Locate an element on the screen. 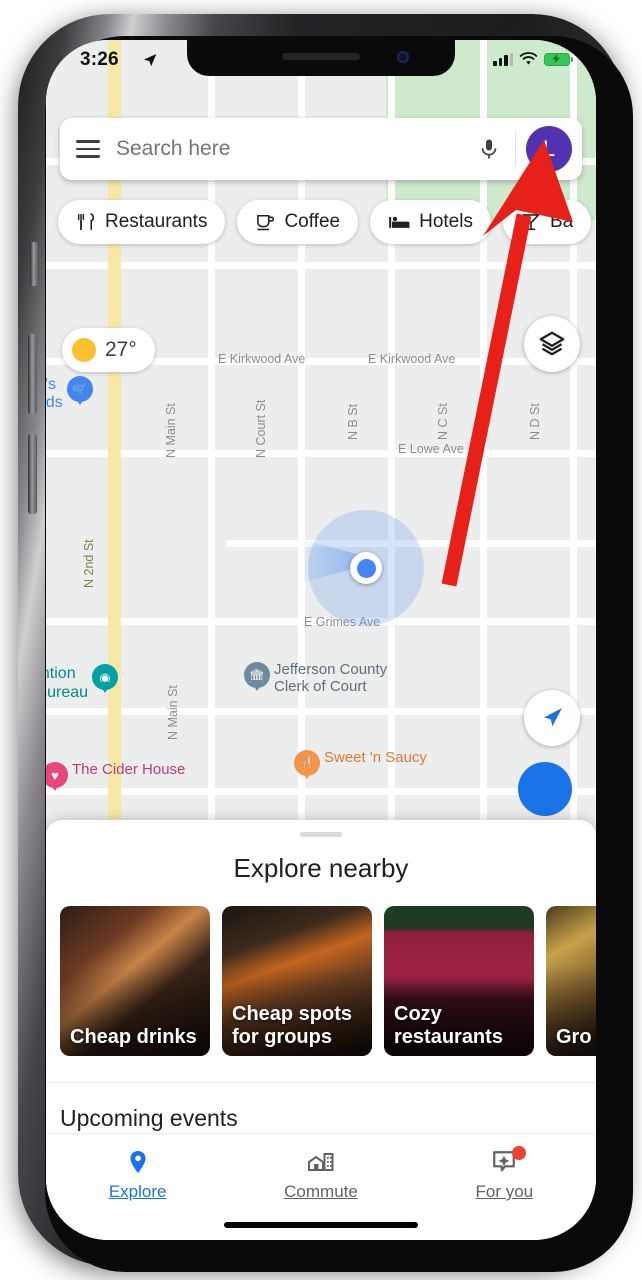 The height and width of the screenshot is (1280, 642). chip-coffee: Coffee is located at coordinates (298, 222).